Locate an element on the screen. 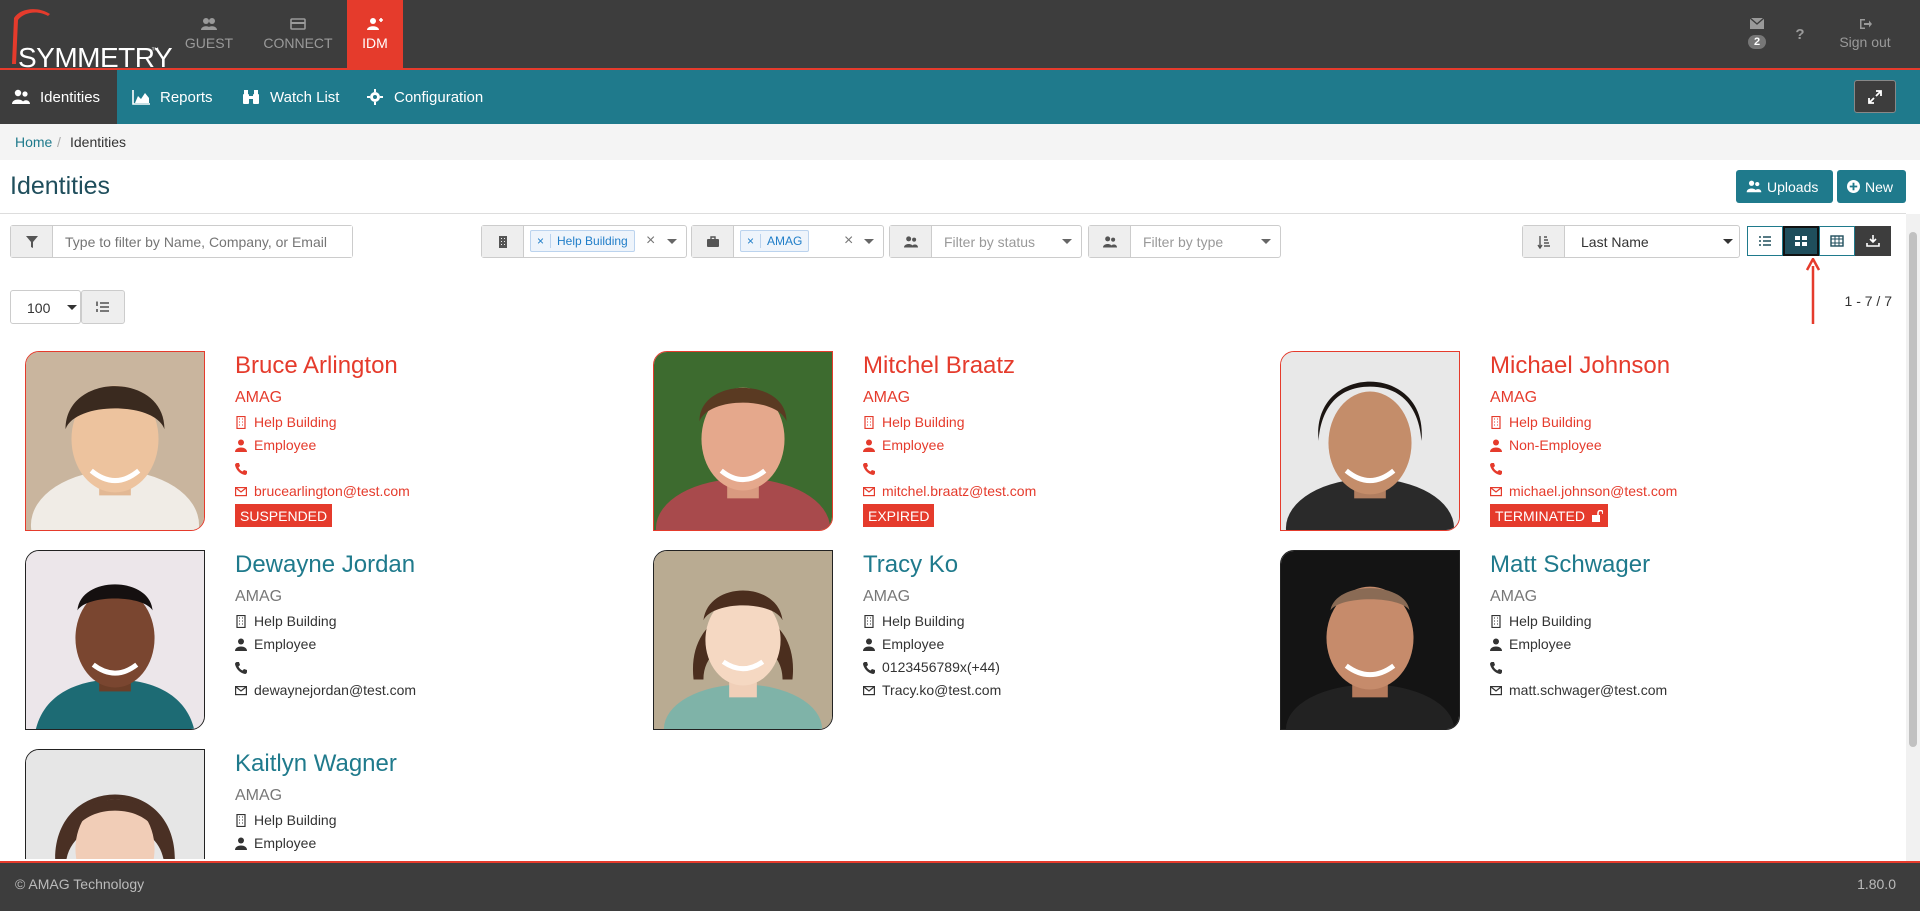  clear-building-icon: × is located at coordinates (650, 241).